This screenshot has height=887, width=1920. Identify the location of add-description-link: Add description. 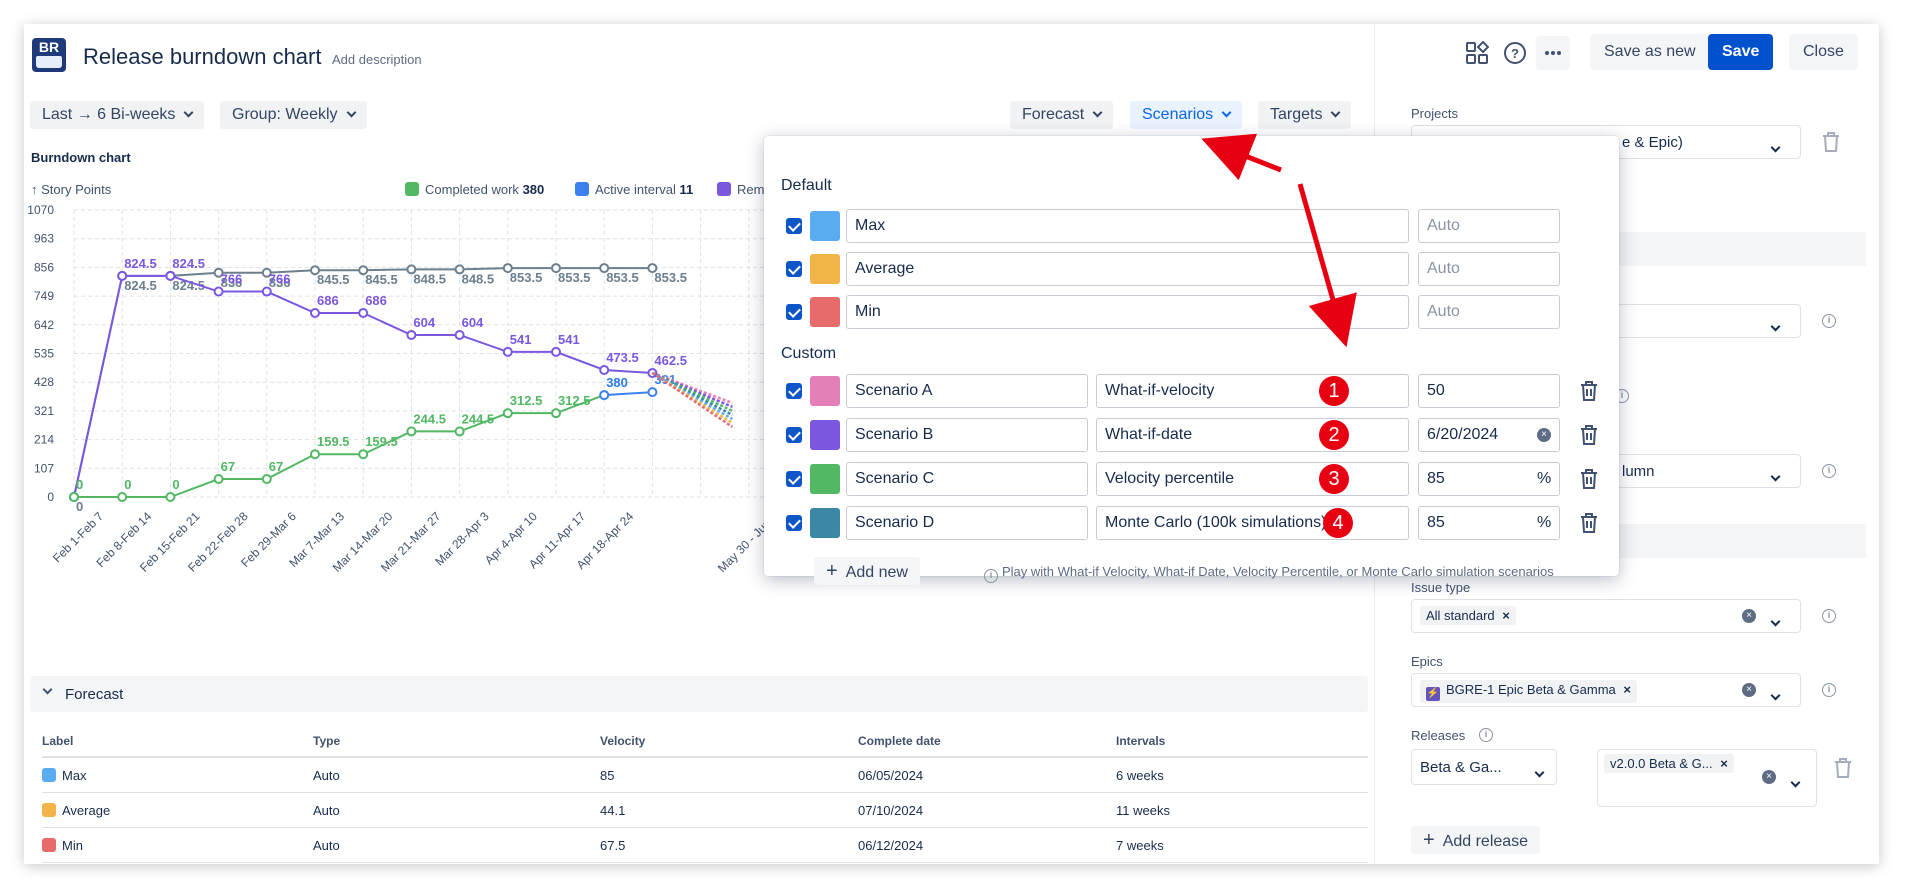
(377, 59).